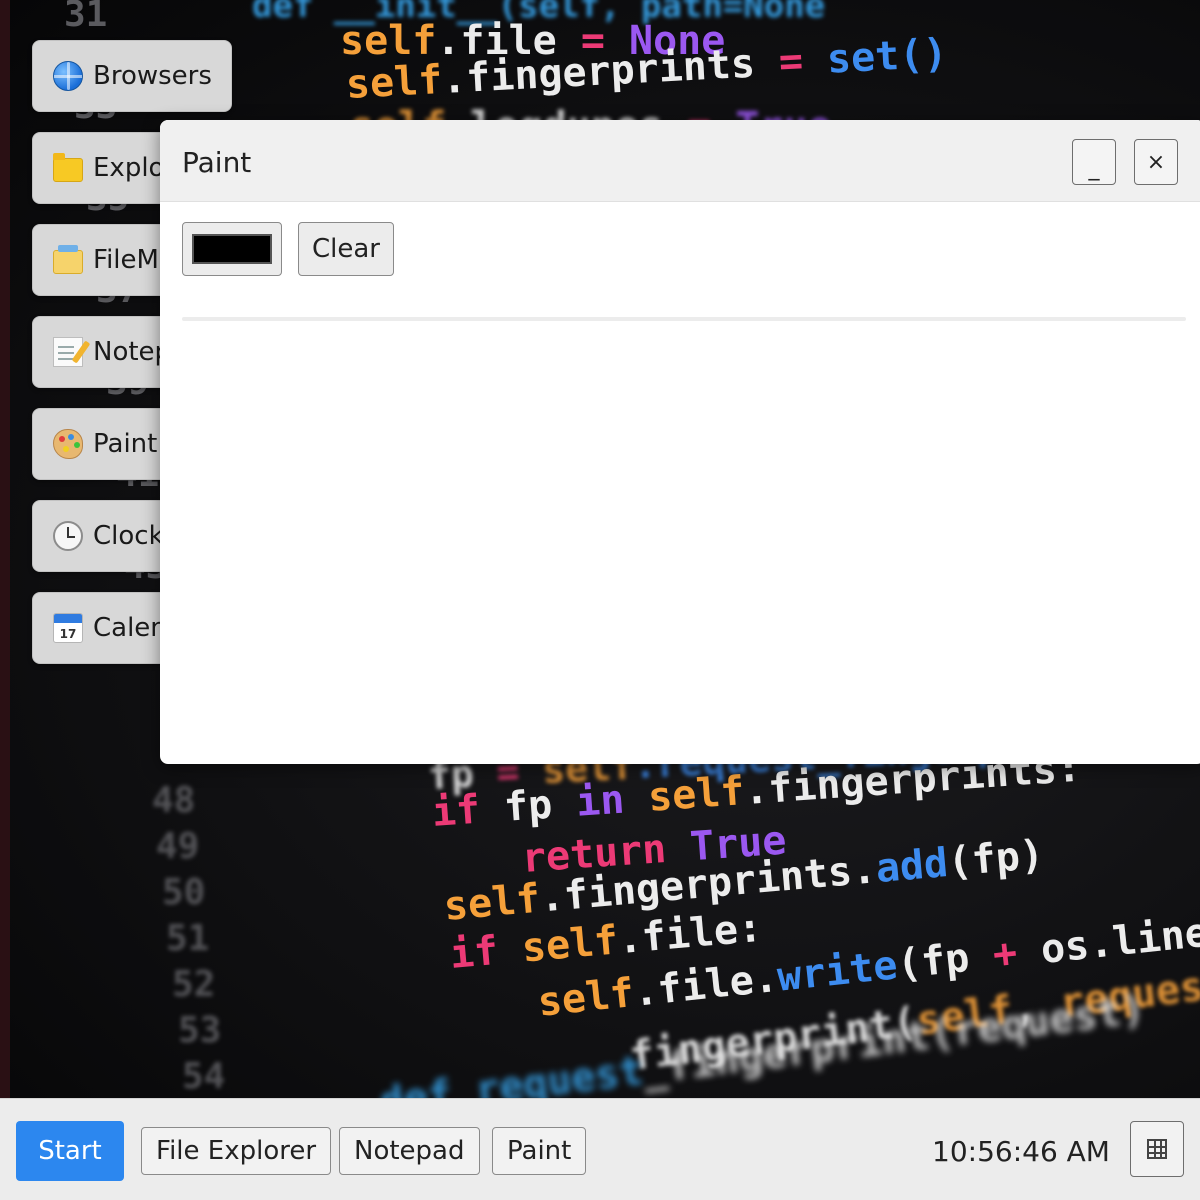  I want to click on code-token: =, so click(803, 61).